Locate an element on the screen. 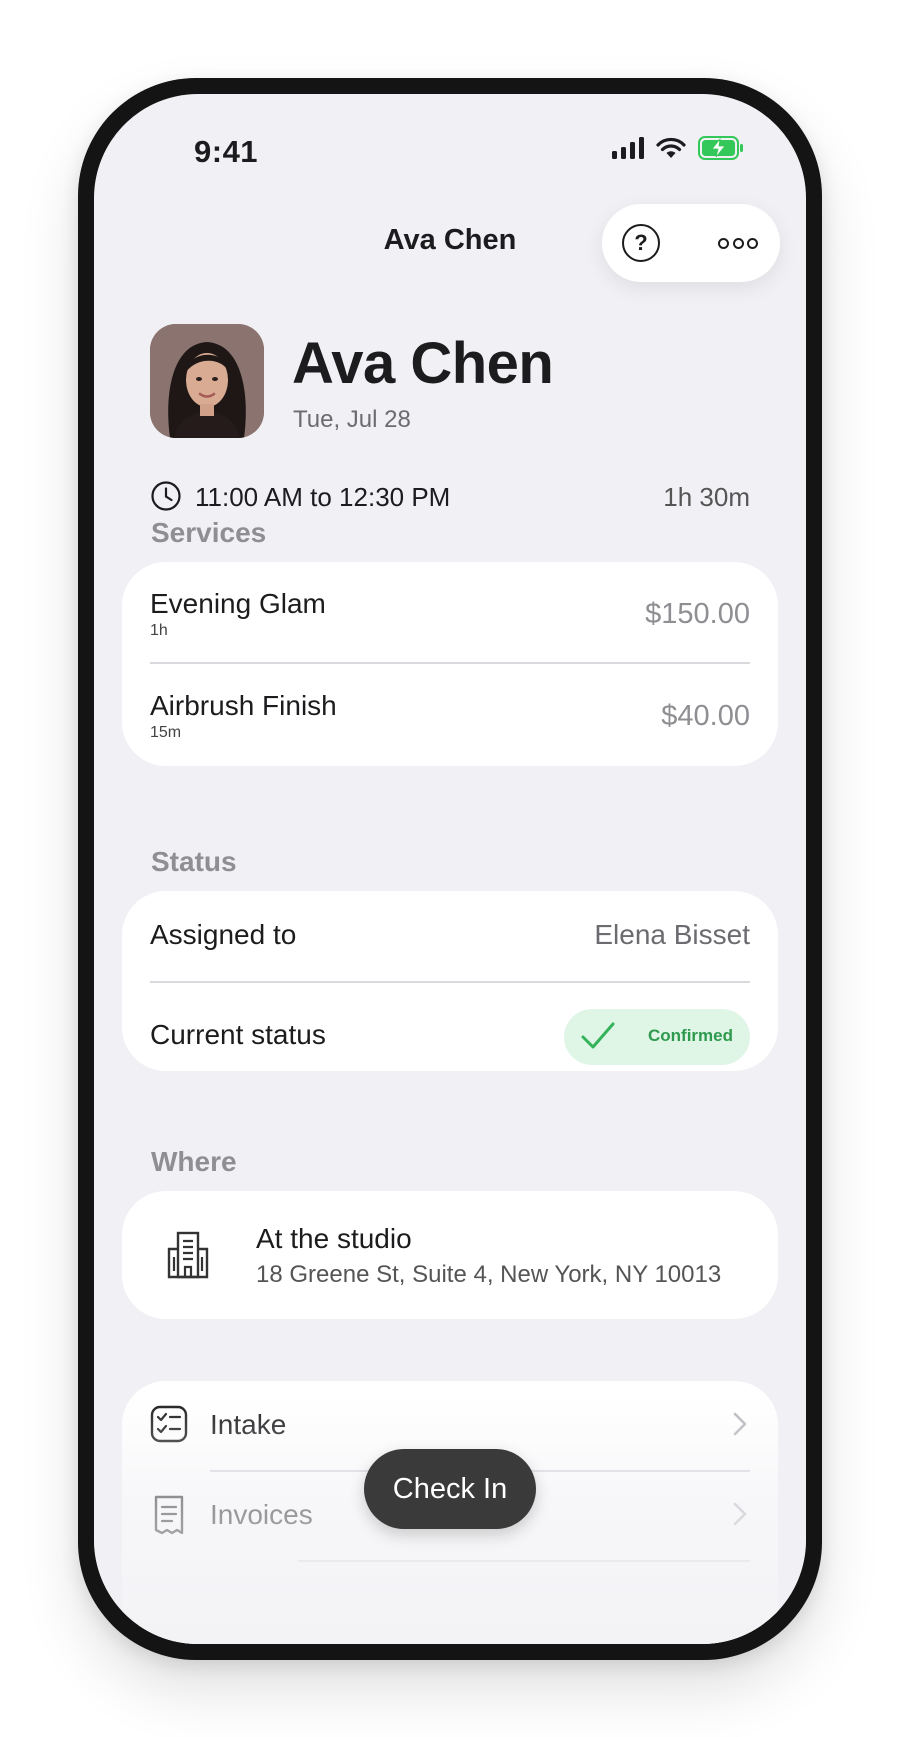  time-row: 11:00 AM to 12:30 PM 1h 30m is located at coordinates (450, 496).